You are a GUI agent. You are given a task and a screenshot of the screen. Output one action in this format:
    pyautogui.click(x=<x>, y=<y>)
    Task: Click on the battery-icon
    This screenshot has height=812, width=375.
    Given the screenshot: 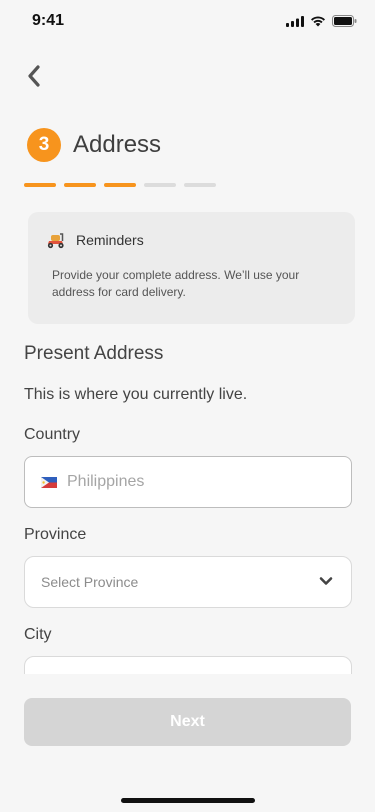 What is the action you would take?
    pyautogui.click(x=344, y=21)
    